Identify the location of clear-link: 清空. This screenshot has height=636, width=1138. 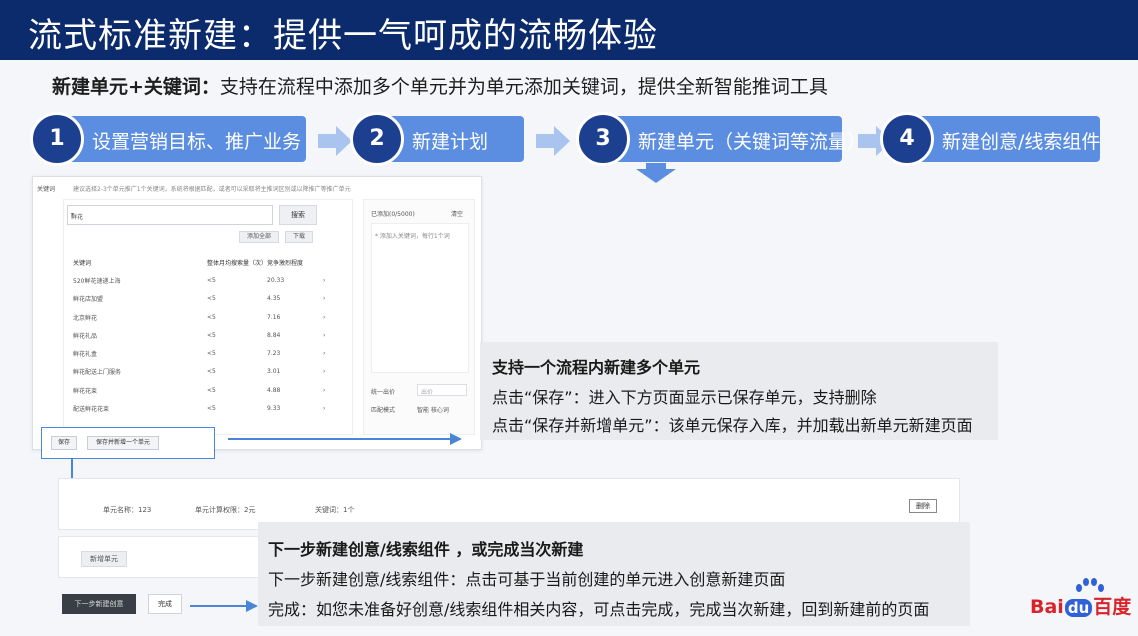
(457, 213).